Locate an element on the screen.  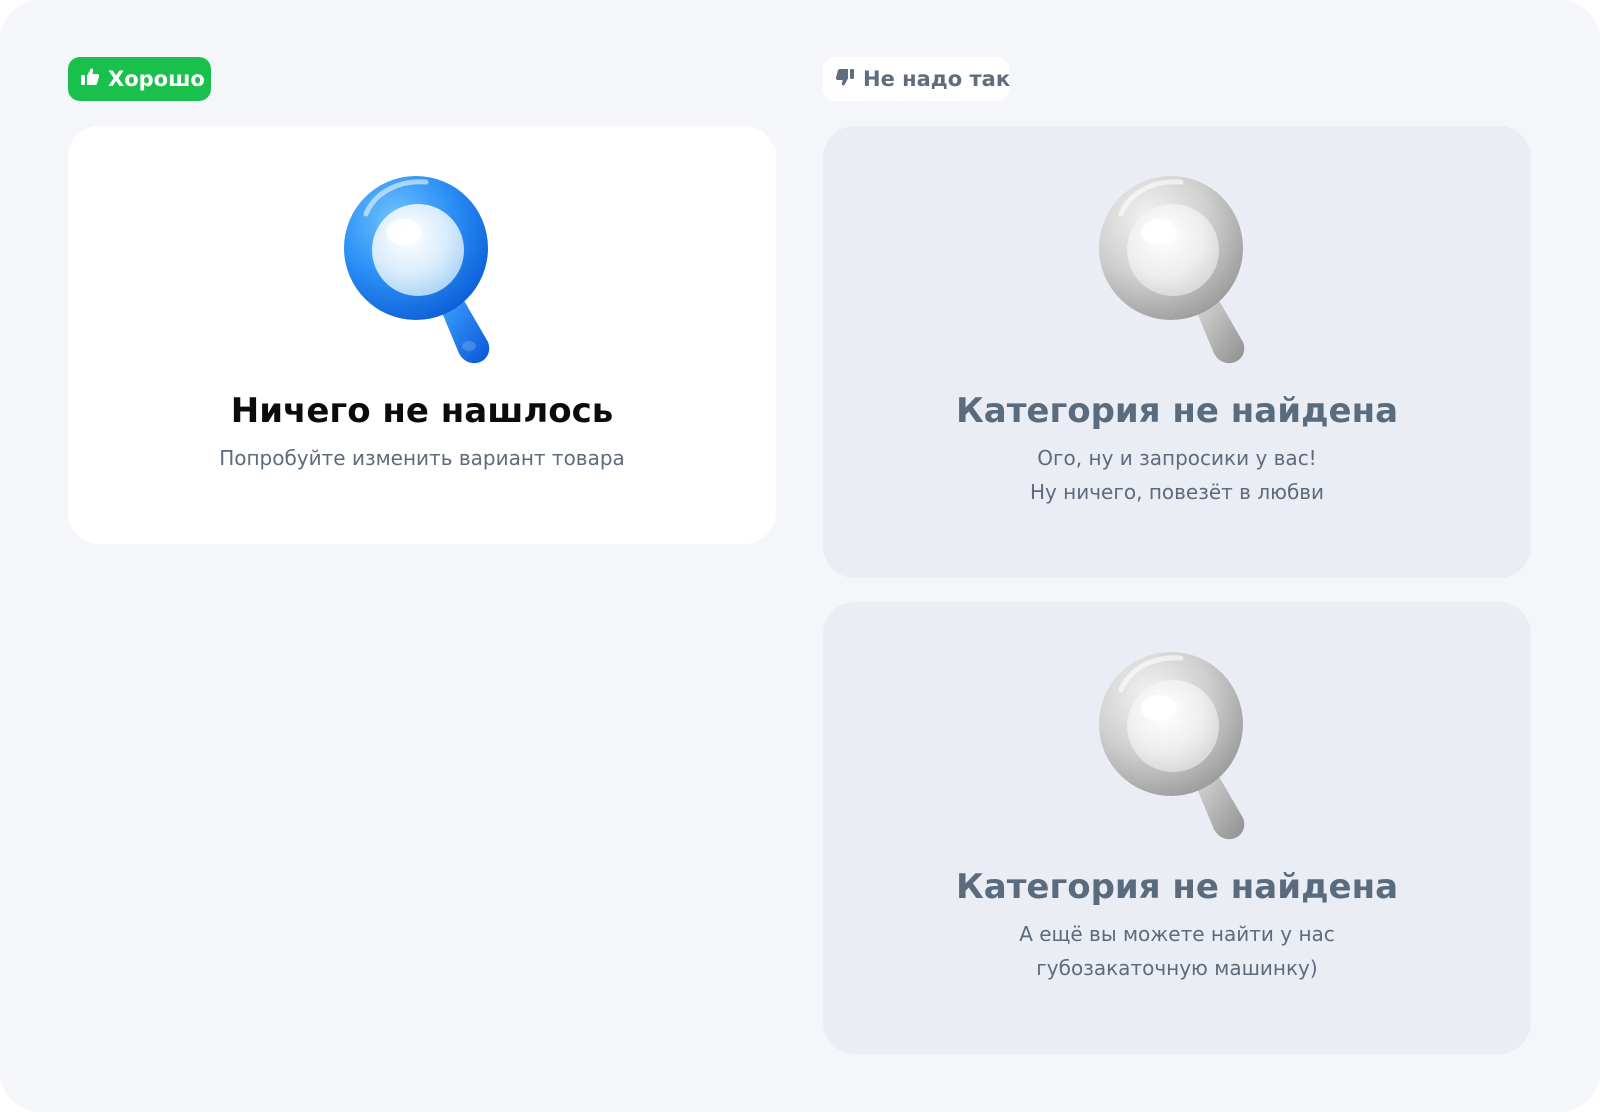
good-card-description: Попробуйте изменить вариант товара is located at coordinates (422, 458).